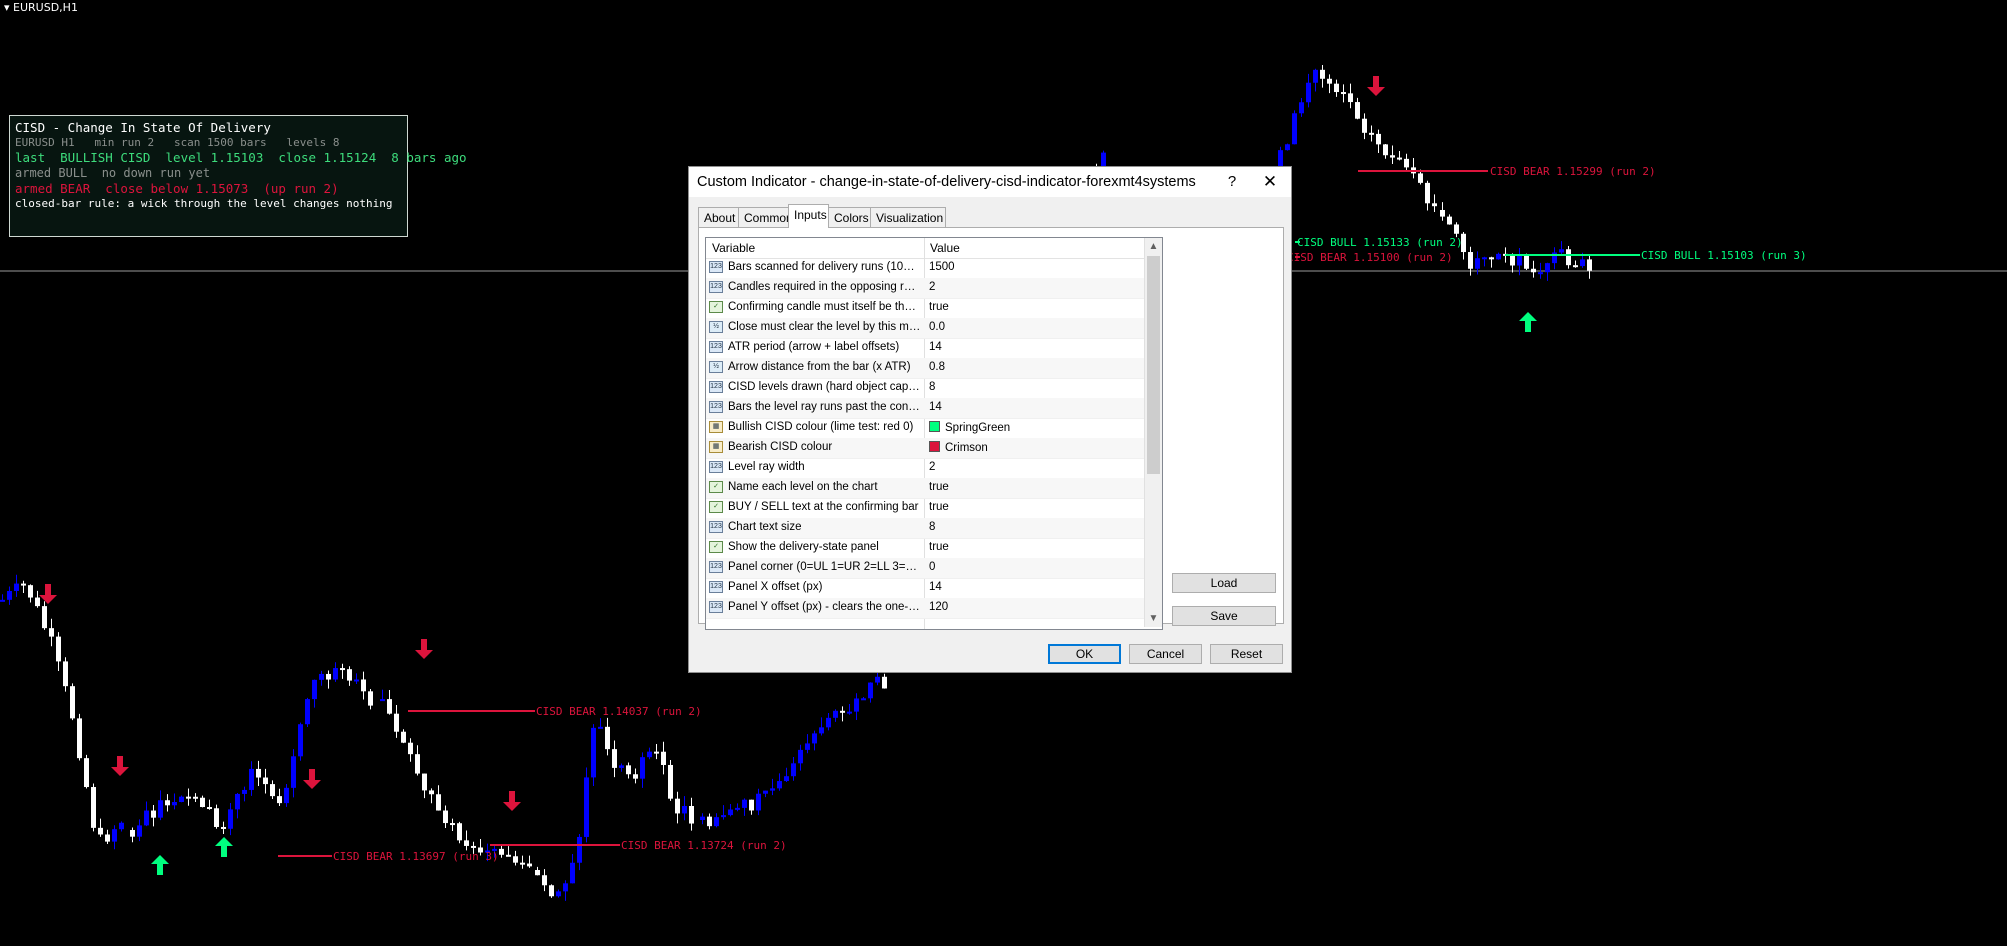 The image size is (2007, 946). Describe the element at coordinates (925, 568) in the screenshot. I see `input-row: 123 Panel corner (0=UL 1=UR 2=LL 3=LR) 0` at that location.